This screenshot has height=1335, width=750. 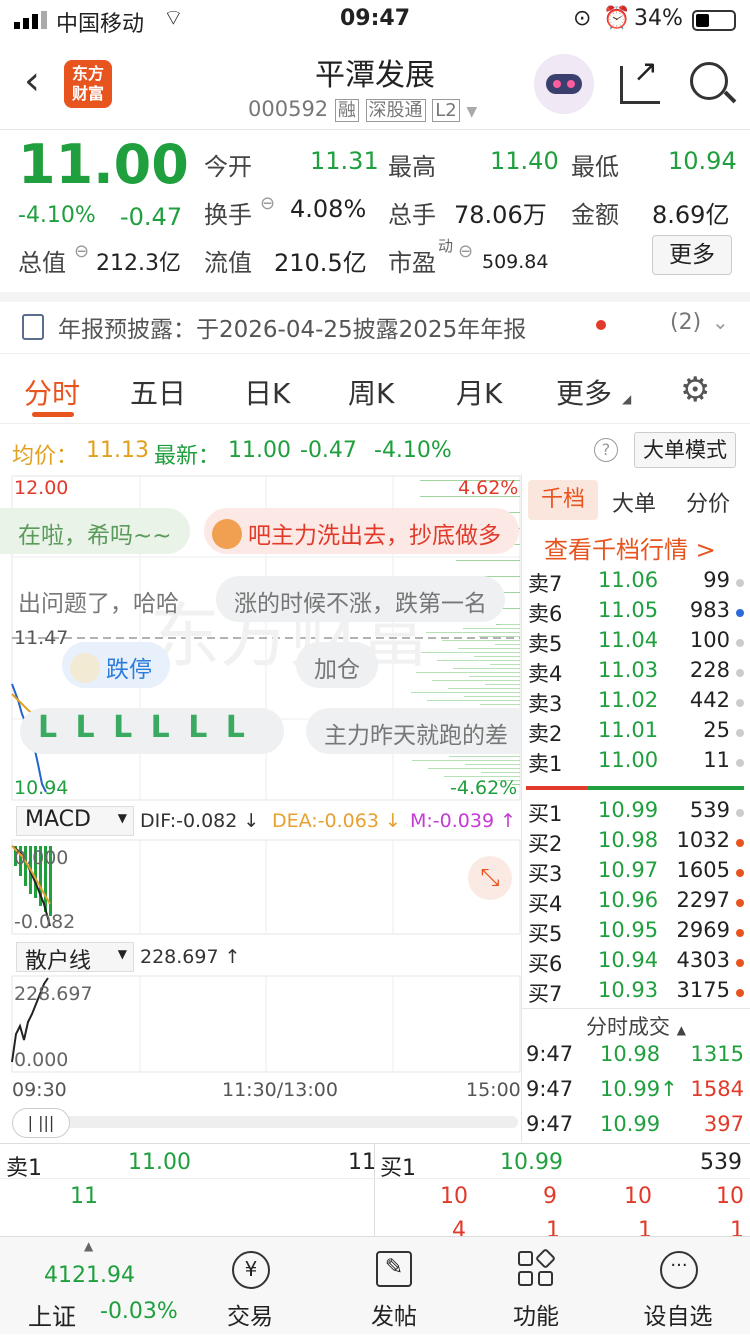 What do you see at coordinates (630, 547) in the screenshot?
I see `view-depth-link: 查看千档行情 >` at bounding box center [630, 547].